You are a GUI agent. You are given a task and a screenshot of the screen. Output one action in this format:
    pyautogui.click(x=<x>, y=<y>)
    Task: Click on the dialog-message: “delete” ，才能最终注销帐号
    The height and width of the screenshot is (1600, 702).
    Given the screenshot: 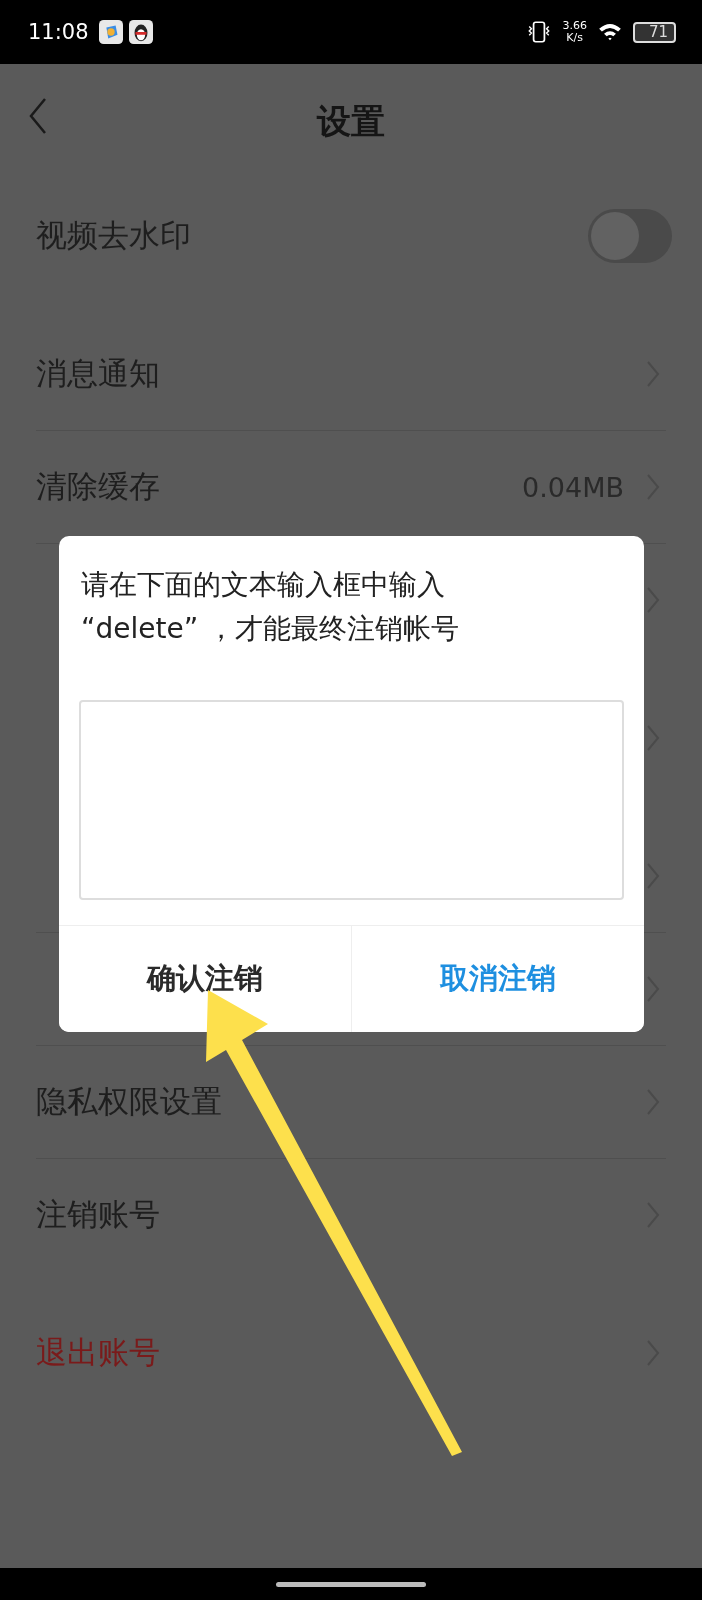 What is the action you would take?
    pyautogui.click(x=271, y=629)
    